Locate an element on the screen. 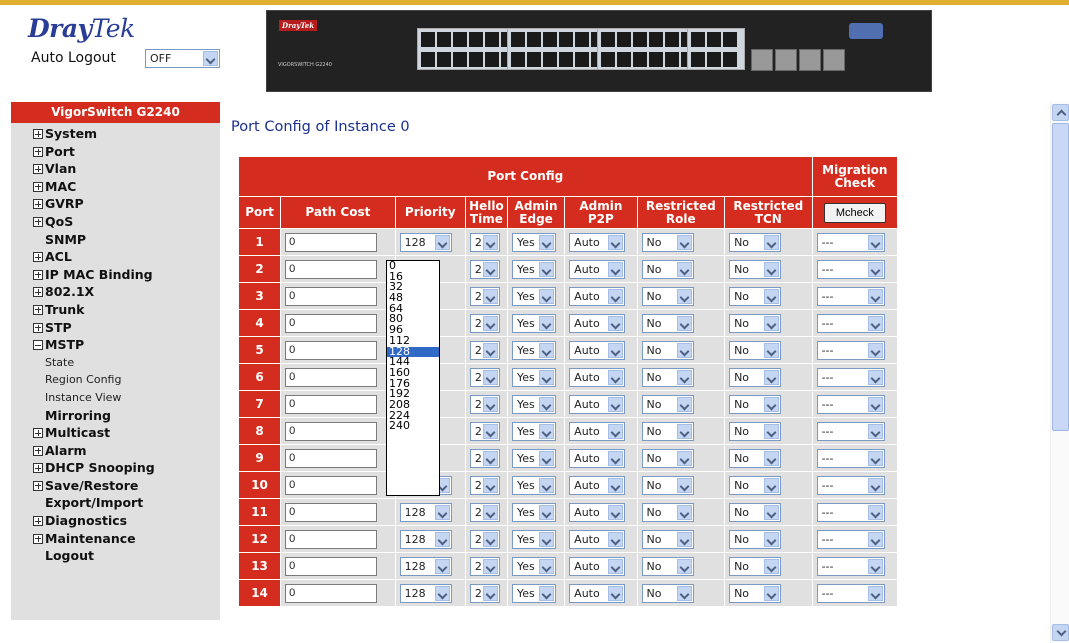 Image resolution: width=1069 pixels, height=643 pixels. sidebar-item-save-restore: Save/Restore is located at coordinates (115, 486).